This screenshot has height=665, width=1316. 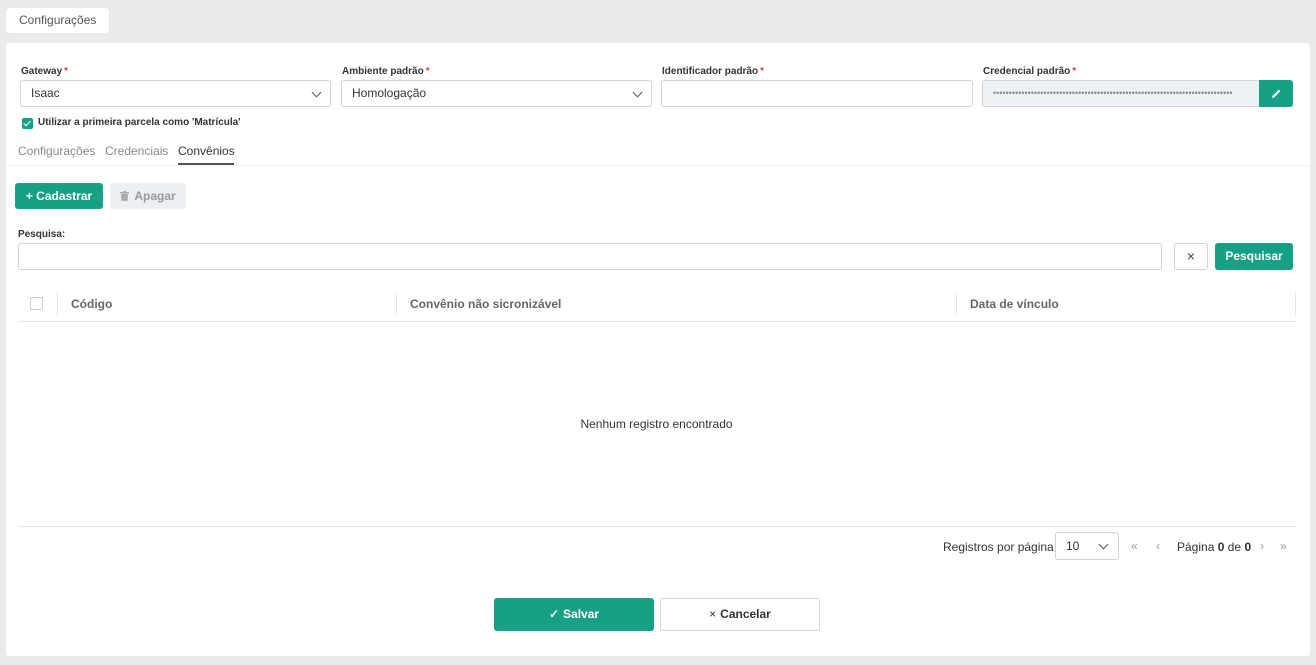 I want to click on pencil-icon, so click(x=1275, y=94).